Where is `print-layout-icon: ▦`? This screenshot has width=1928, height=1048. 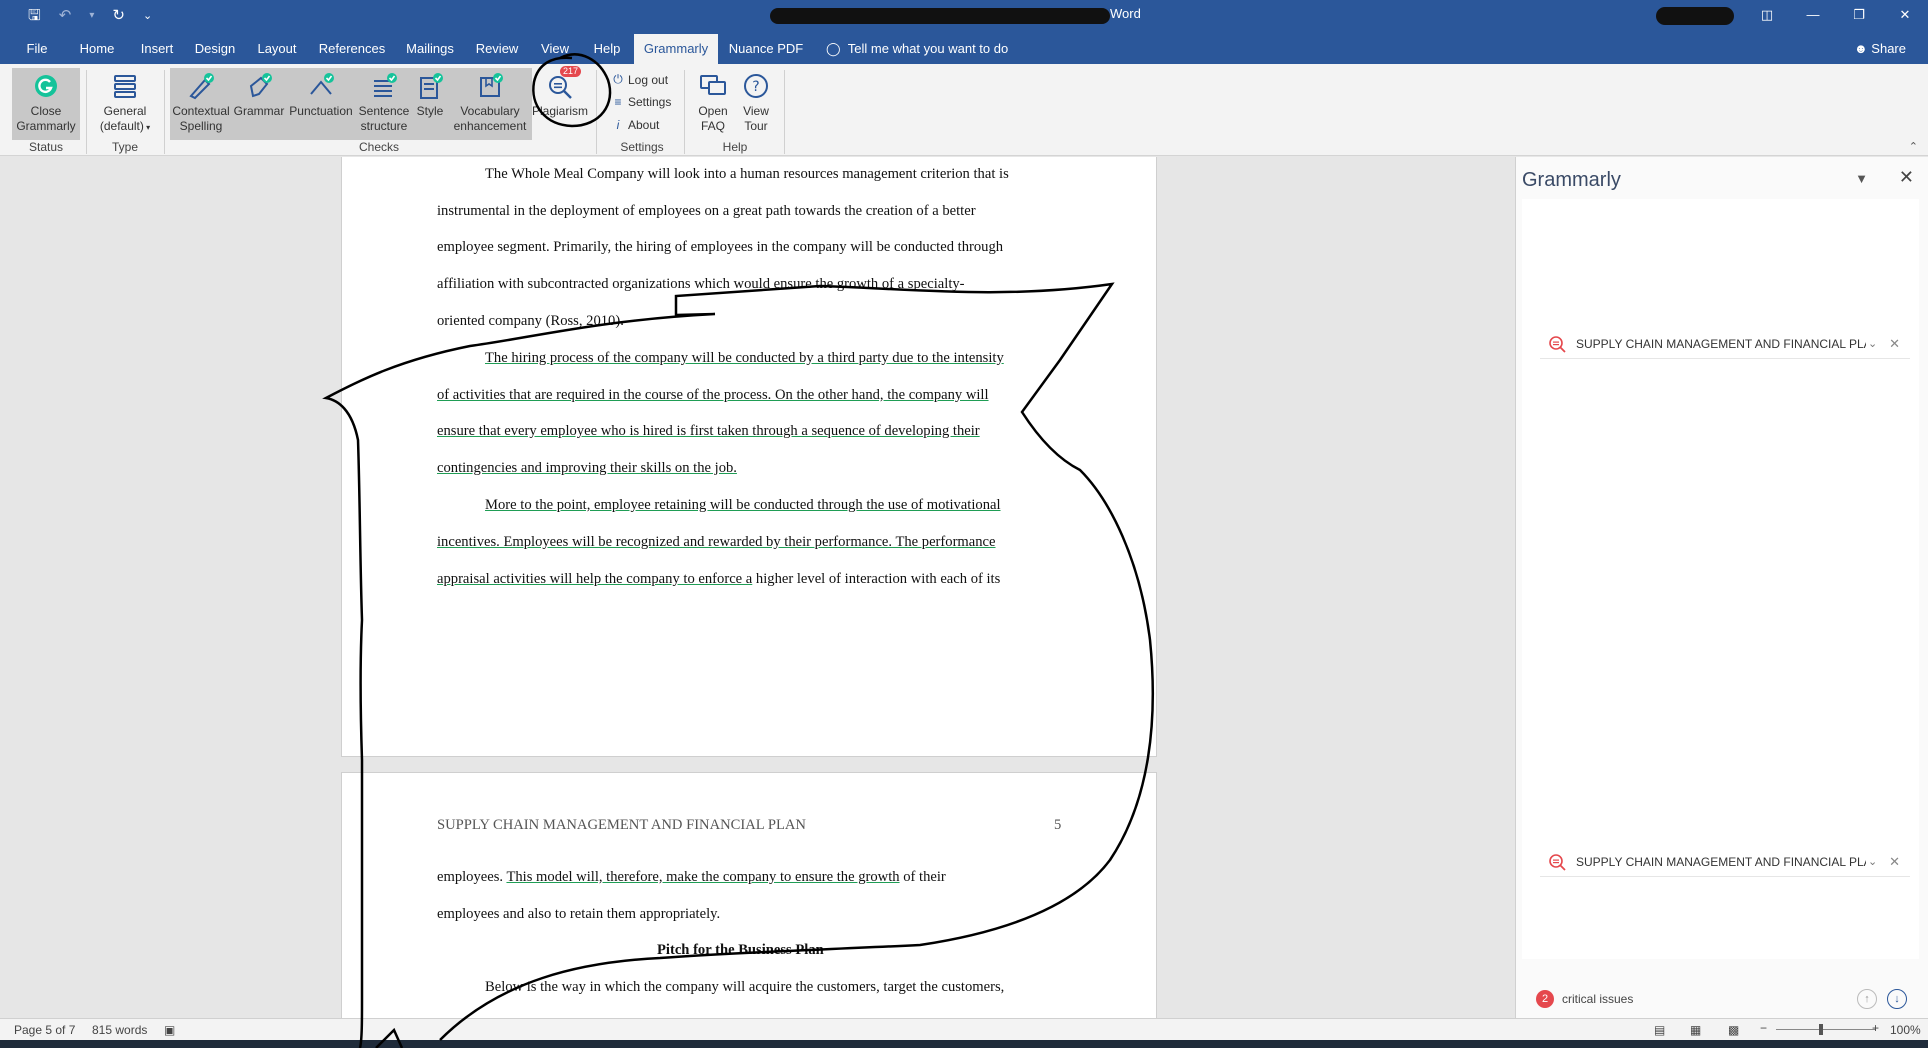
print-layout-icon: ▦ is located at coordinates (1695, 1030).